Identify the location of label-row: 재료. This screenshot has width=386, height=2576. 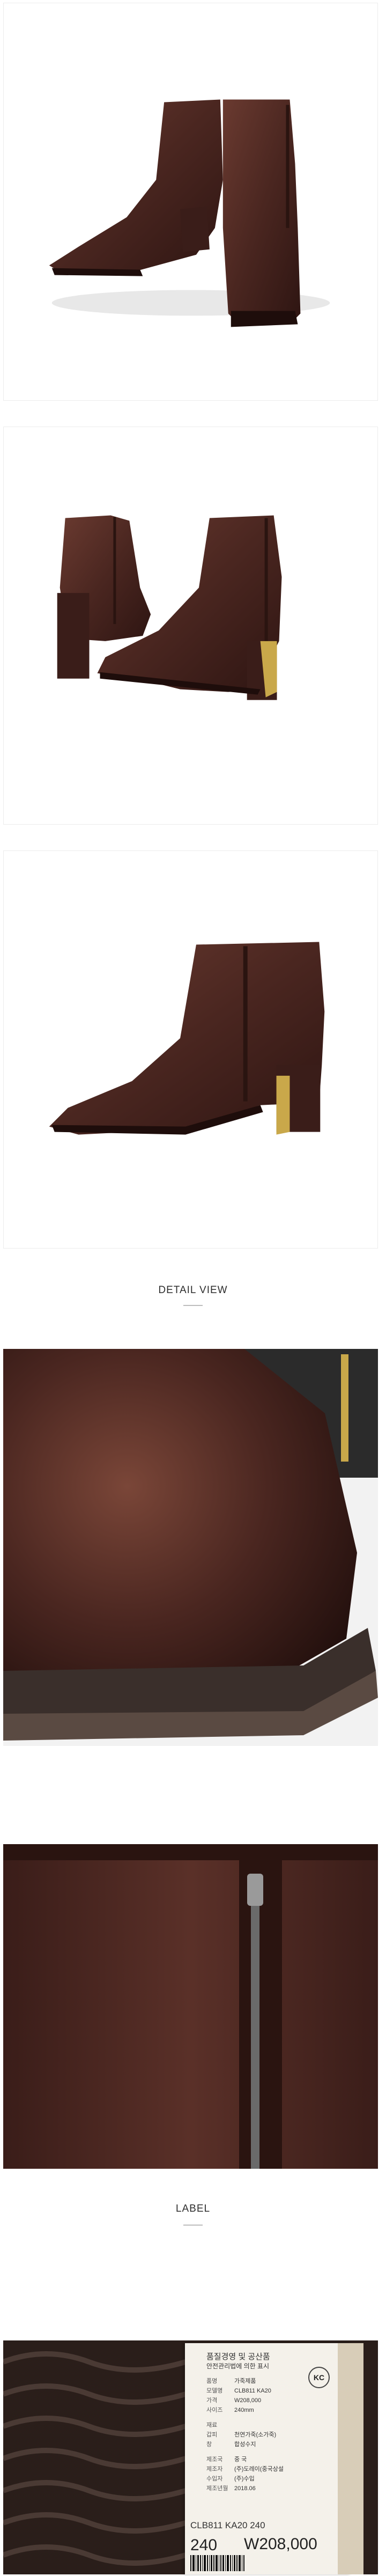
(212, 2425).